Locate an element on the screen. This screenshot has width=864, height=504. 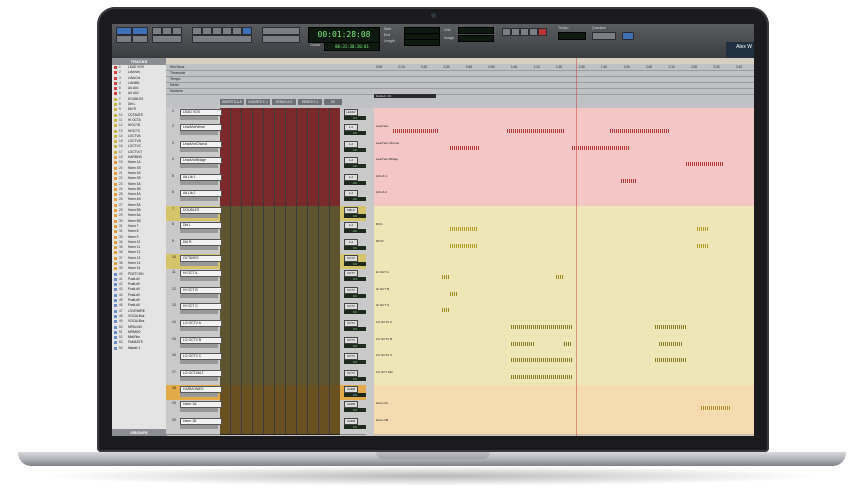
track-name-field: Harm 1B is located at coordinates (201, 421).